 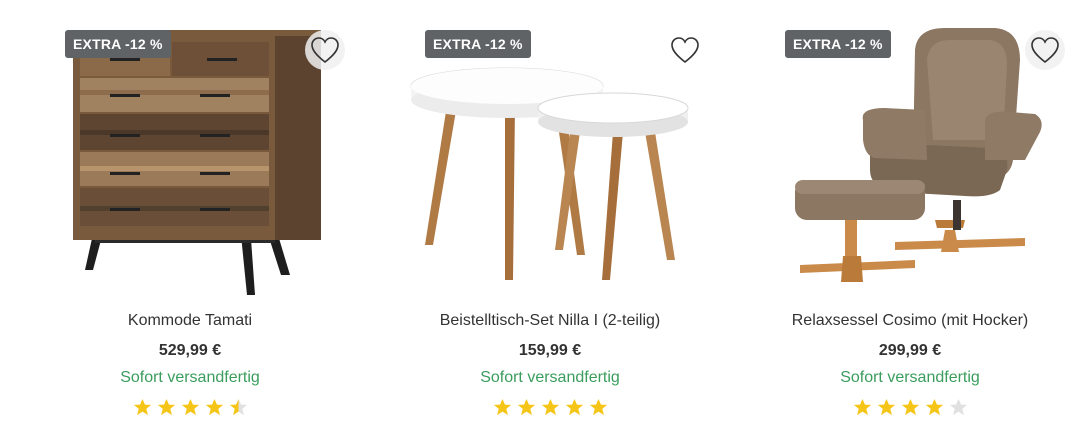 I want to click on product-price: 299,99 €, so click(x=910, y=350).